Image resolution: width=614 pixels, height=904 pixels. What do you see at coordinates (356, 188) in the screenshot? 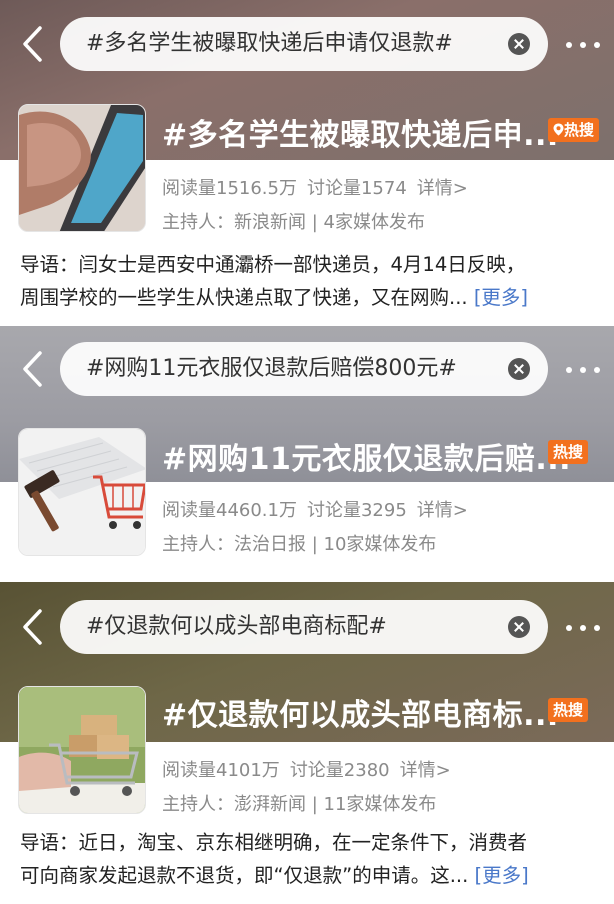
I see `discuss-count: 讨论量1574` at bounding box center [356, 188].